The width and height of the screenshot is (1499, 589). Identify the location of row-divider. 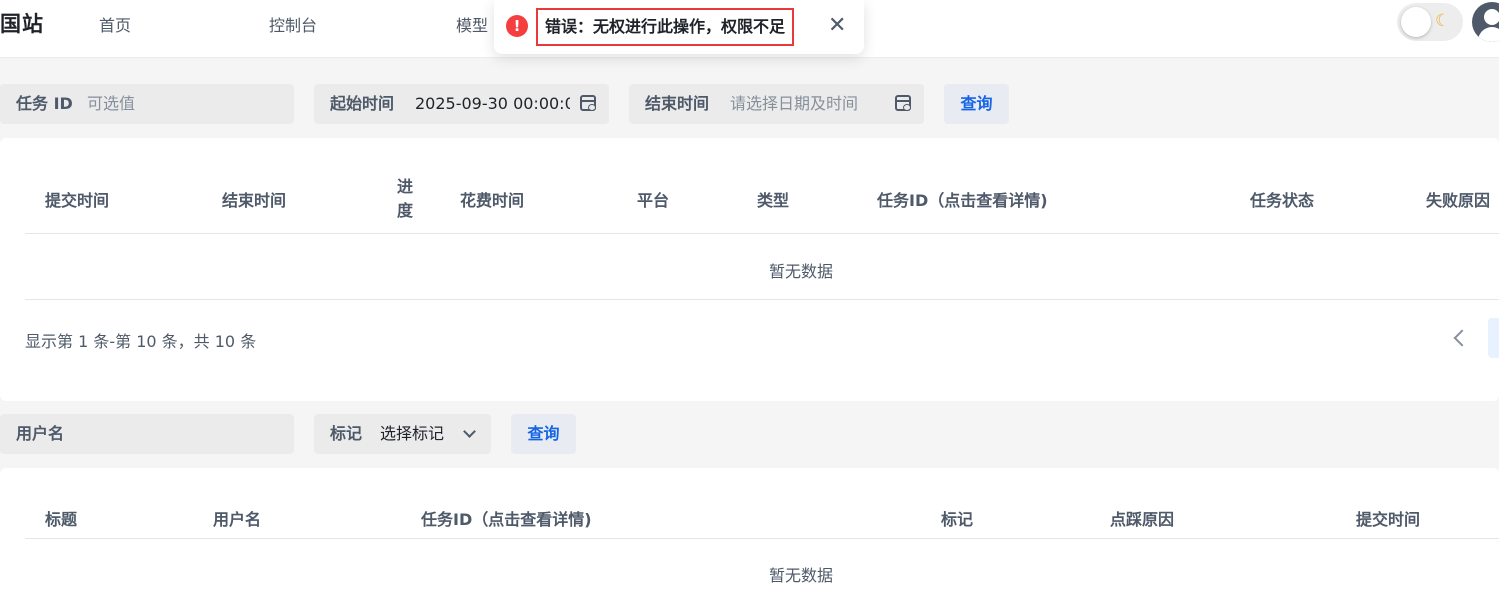
(762, 299).